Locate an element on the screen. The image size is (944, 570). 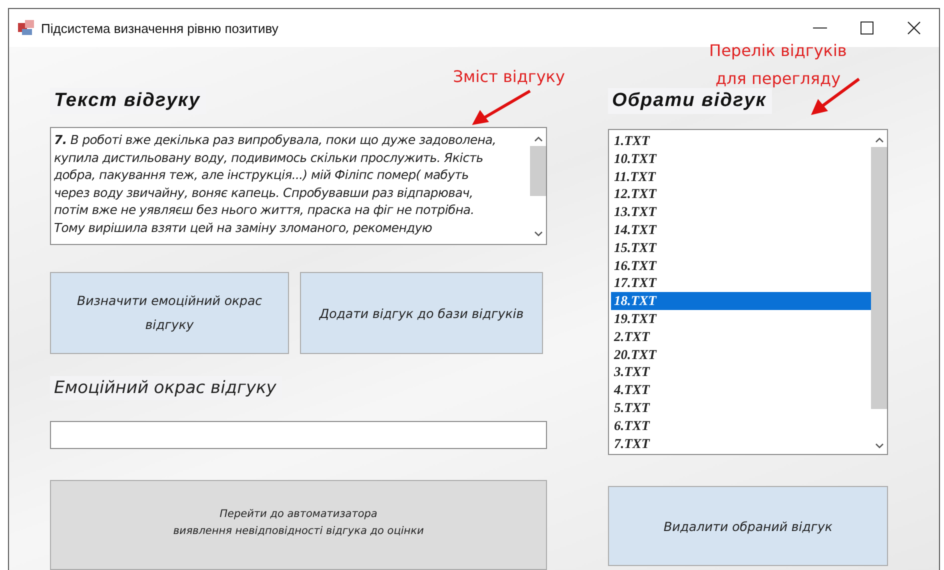
file-list-item: 19.TXT is located at coordinates (741, 319).